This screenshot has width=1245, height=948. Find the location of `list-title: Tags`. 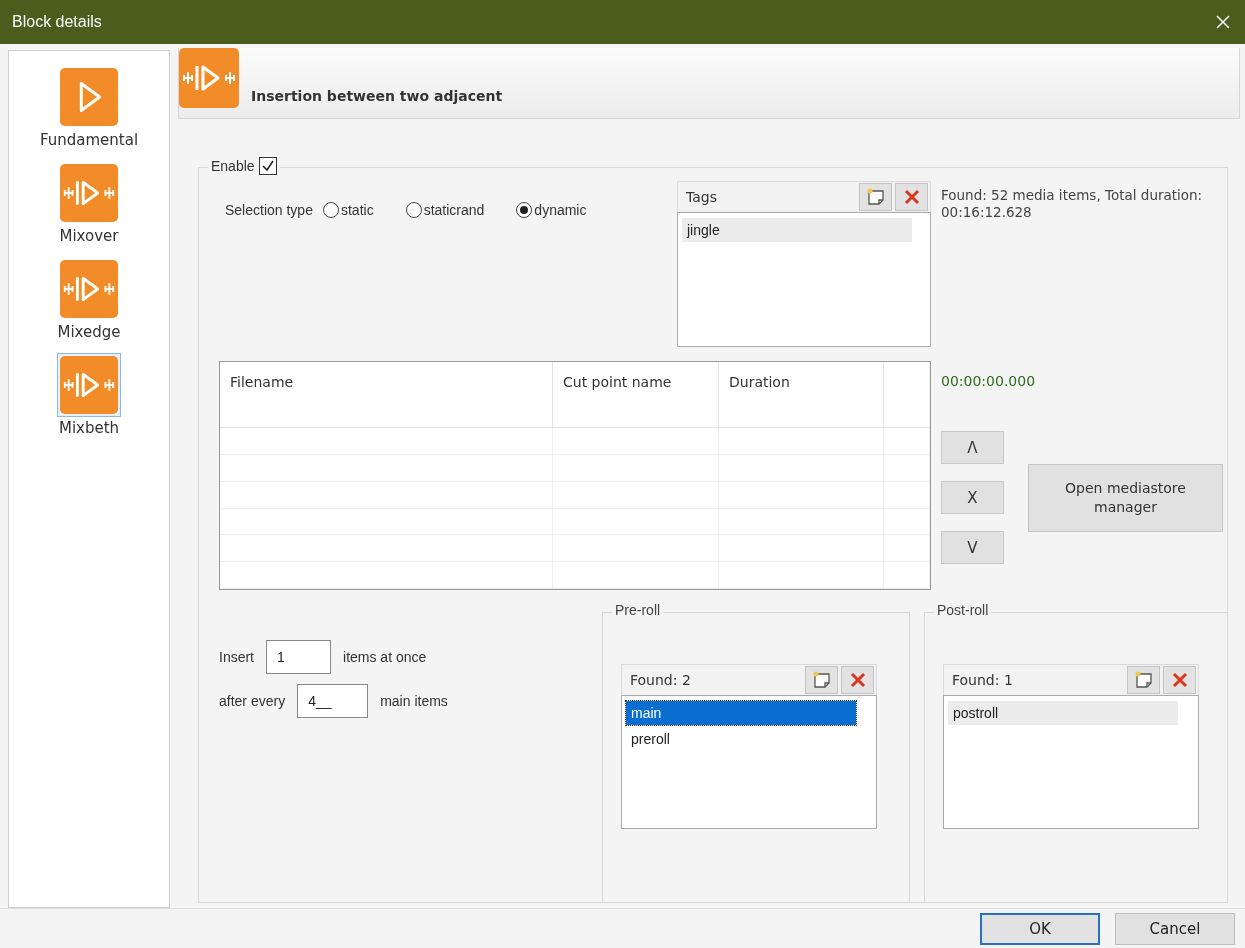

list-title: Tags is located at coordinates (701, 196).